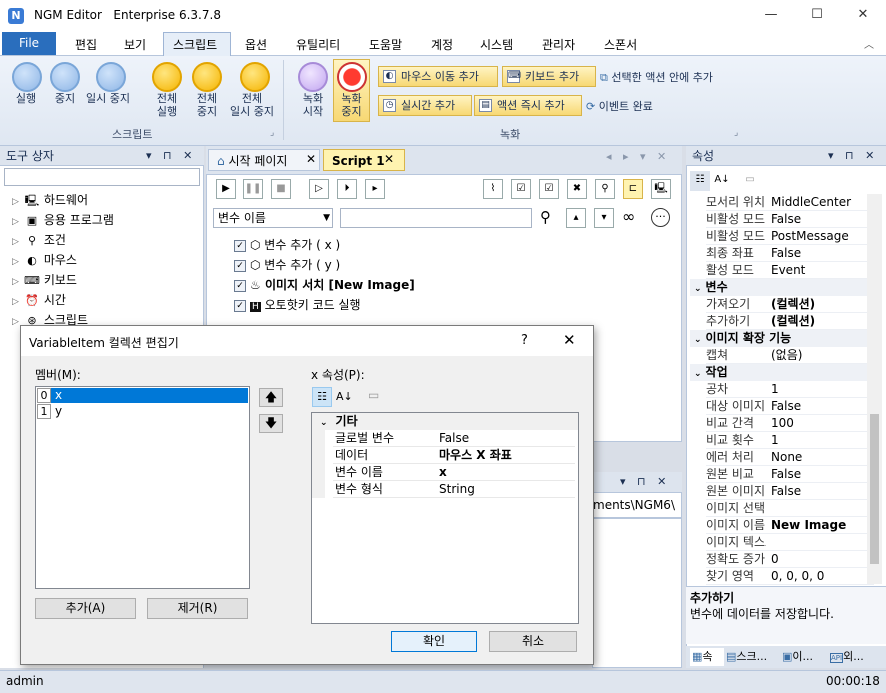 The image size is (886, 693). I want to click on tree-view-icon: ⊏, so click(633, 189).